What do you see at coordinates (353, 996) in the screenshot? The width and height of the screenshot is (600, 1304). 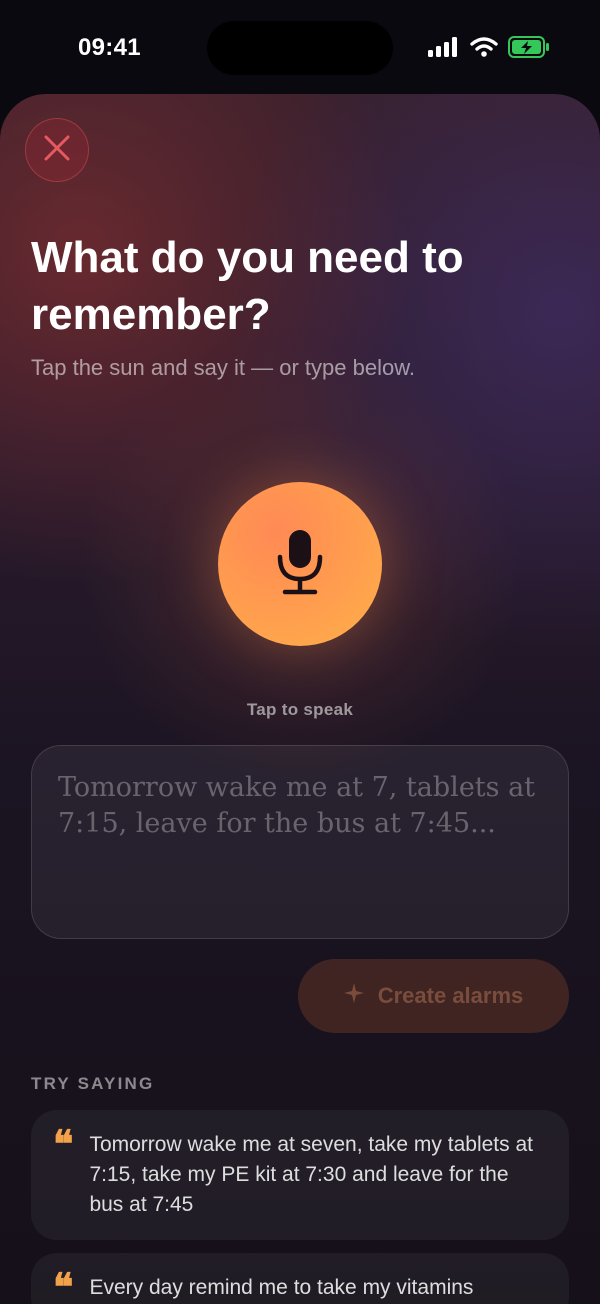 I see `sparkle-icon` at bounding box center [353, 996].